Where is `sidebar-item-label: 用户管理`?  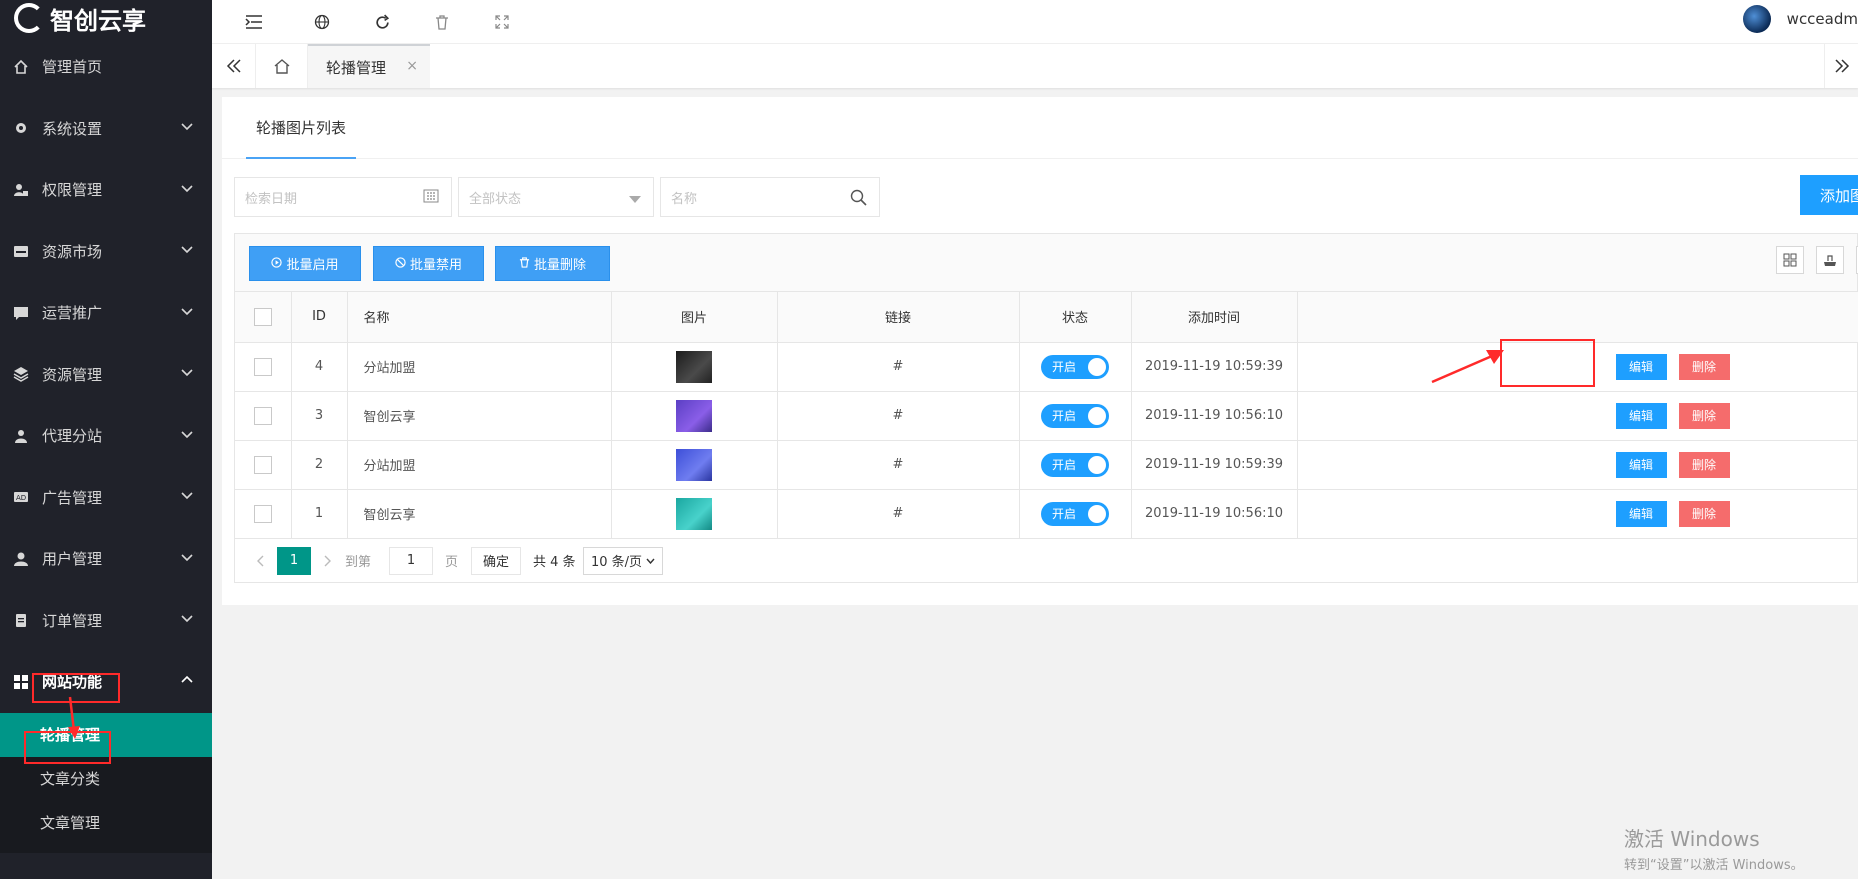 sidebar-item-label: 用户管理 is located at coordinates (72, 559).